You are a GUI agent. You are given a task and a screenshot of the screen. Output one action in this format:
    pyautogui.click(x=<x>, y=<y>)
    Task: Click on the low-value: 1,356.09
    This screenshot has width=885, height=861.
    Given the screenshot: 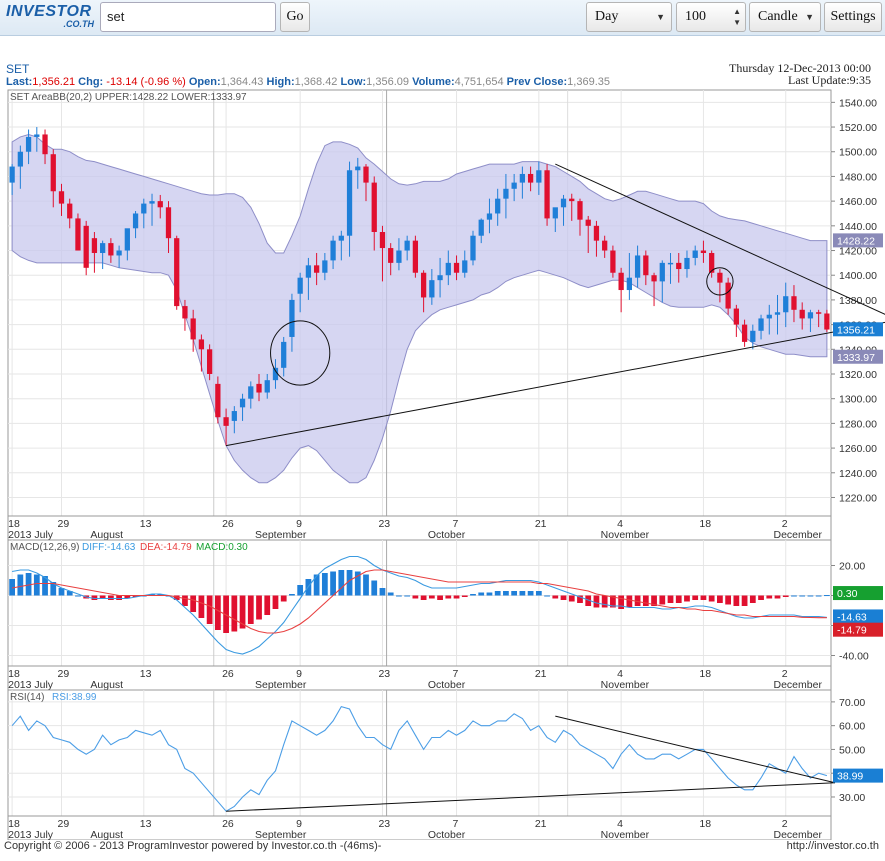 What is the action you would take?
    pyautogui.click(x=387, y=82)
    